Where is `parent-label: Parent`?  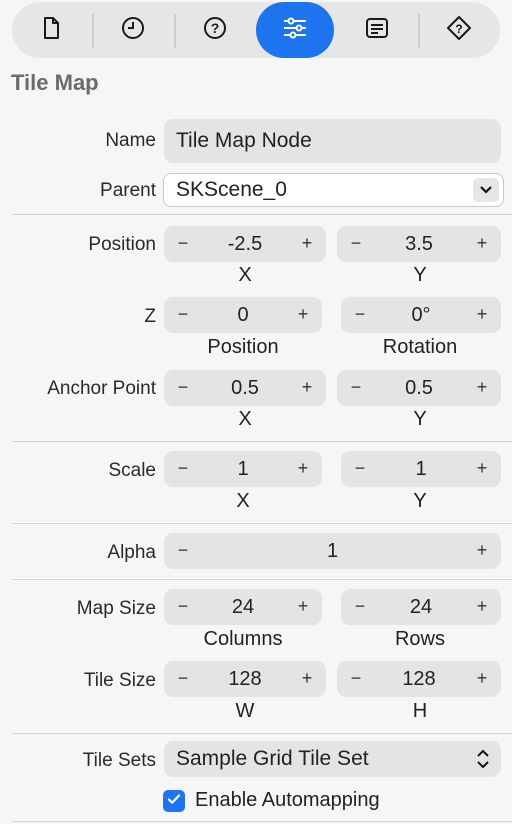 parent-label: Parent is located at coordinates (128, 190).